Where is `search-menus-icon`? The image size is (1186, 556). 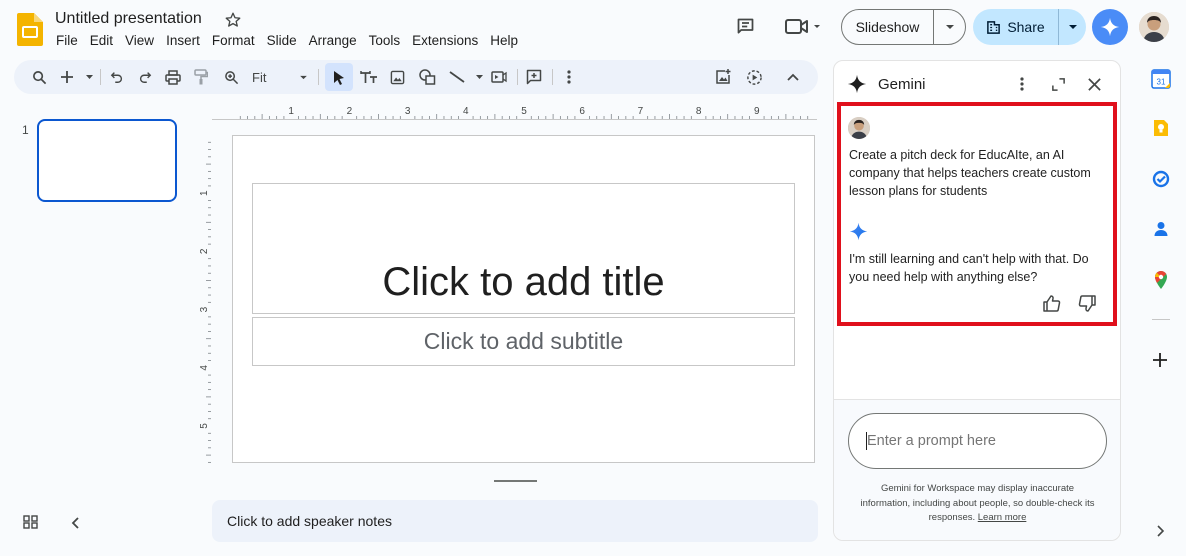 search-menus-icon is located at coordinates (39, 77).